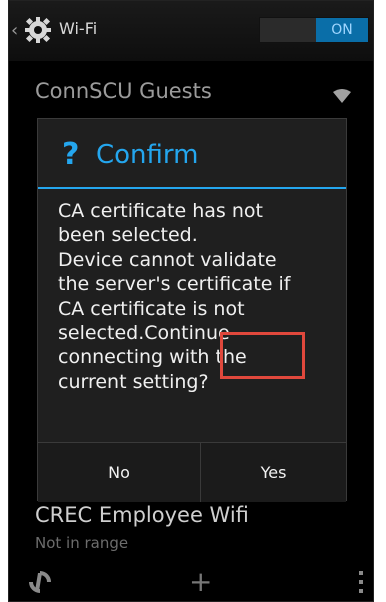 This screenshot has height=602, width=386. I want to click on dialog-button-bar: No Yes, so click(192, 472).